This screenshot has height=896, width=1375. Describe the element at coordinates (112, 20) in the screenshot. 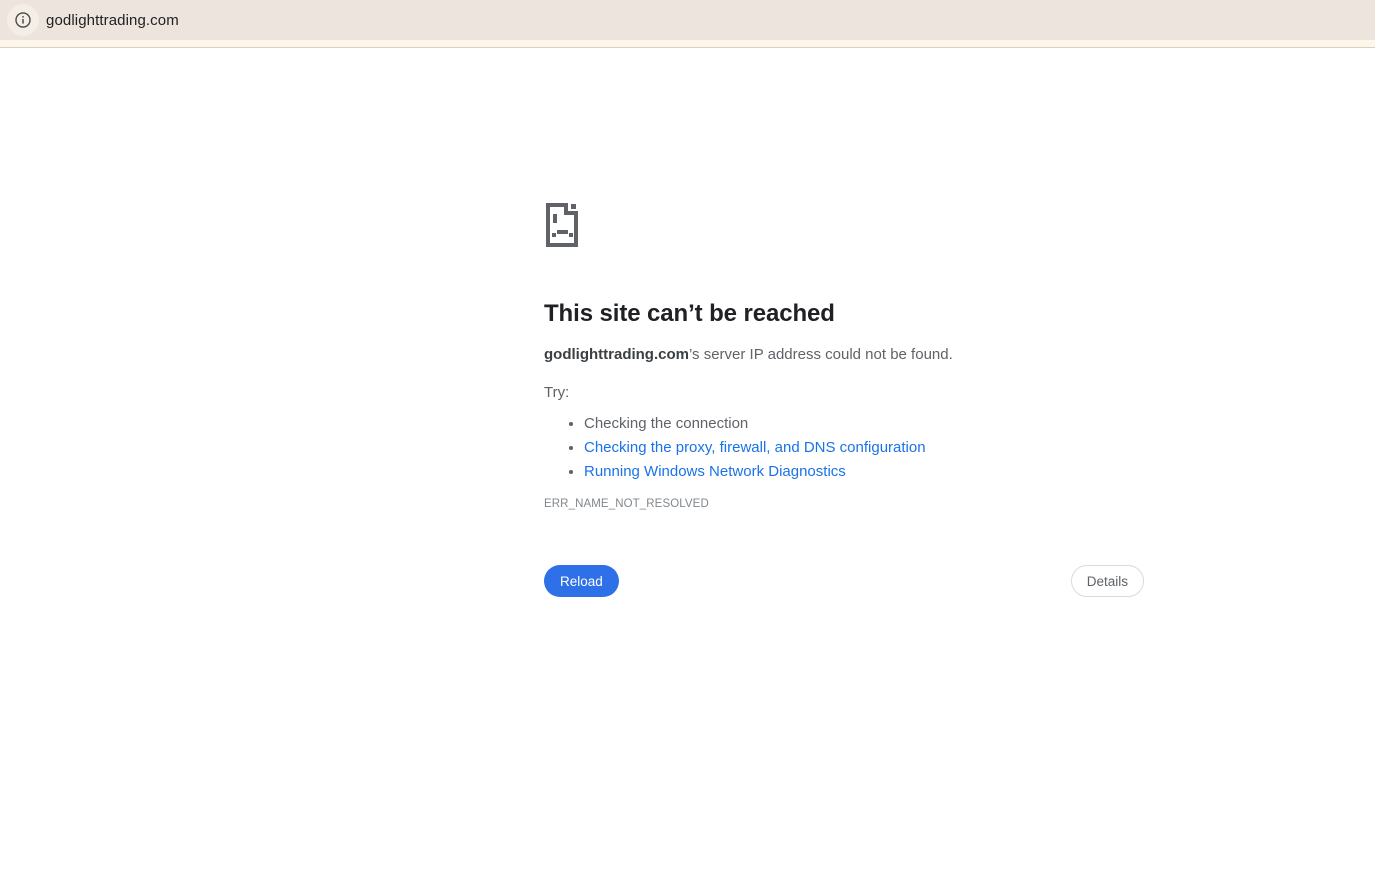

I see `address-bar-url: godlighttrading.com` at that location.